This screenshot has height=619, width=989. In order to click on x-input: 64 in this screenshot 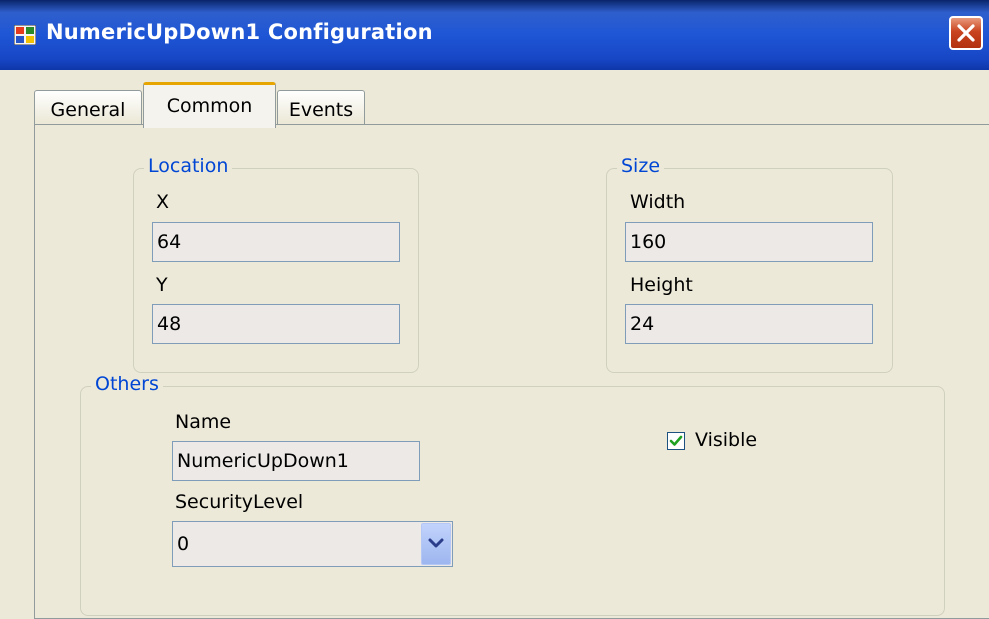, I will do `click(276, 242)`.